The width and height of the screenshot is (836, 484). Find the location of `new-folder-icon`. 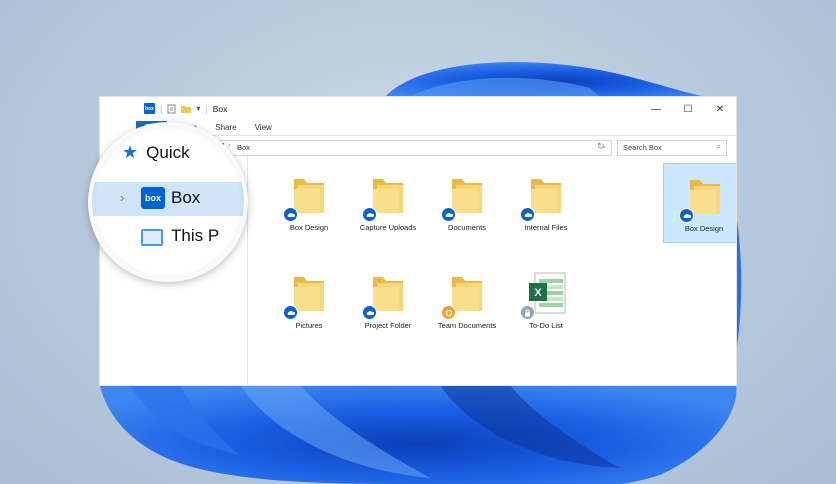

new-folder-icon is located at coordinates (186, 108).